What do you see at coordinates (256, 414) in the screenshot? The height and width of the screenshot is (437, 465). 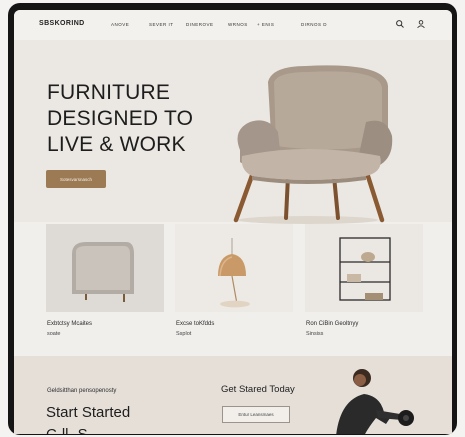 I see `email-input: Entur Leansmaes` at bounding box center [256, 414].